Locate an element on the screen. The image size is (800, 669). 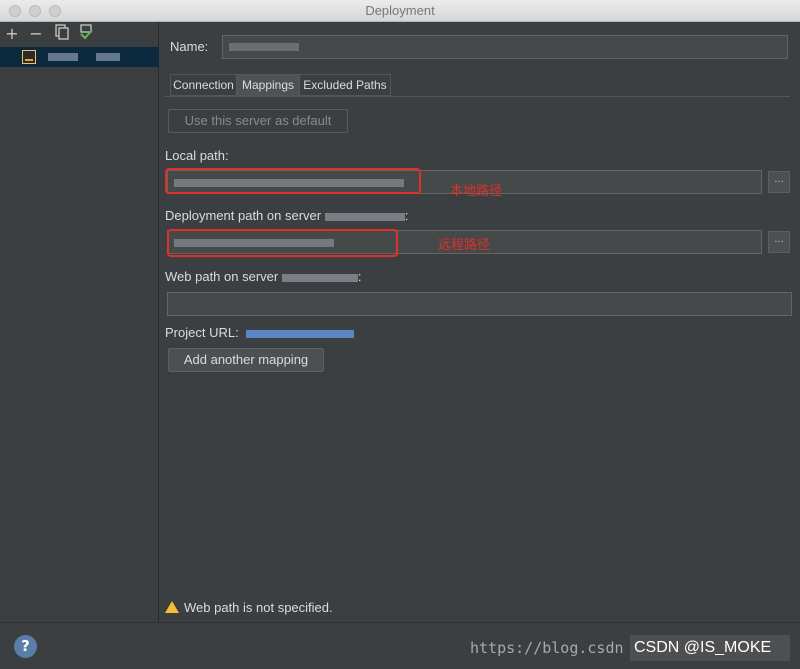
web-path-label-text: Web path on server is located at coordinates (222, 276).